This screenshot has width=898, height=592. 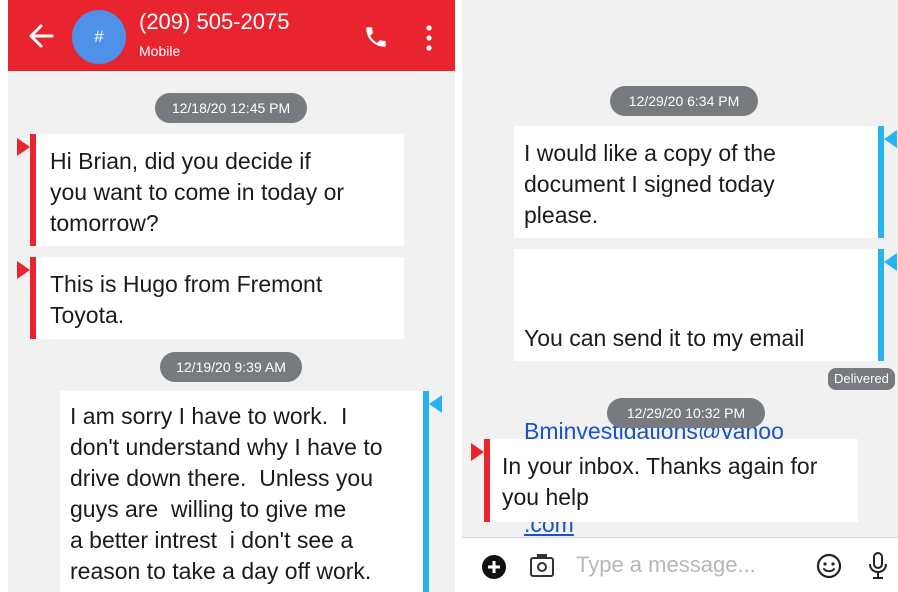 I want to click on phone-icon, so click(x=376, y=37).